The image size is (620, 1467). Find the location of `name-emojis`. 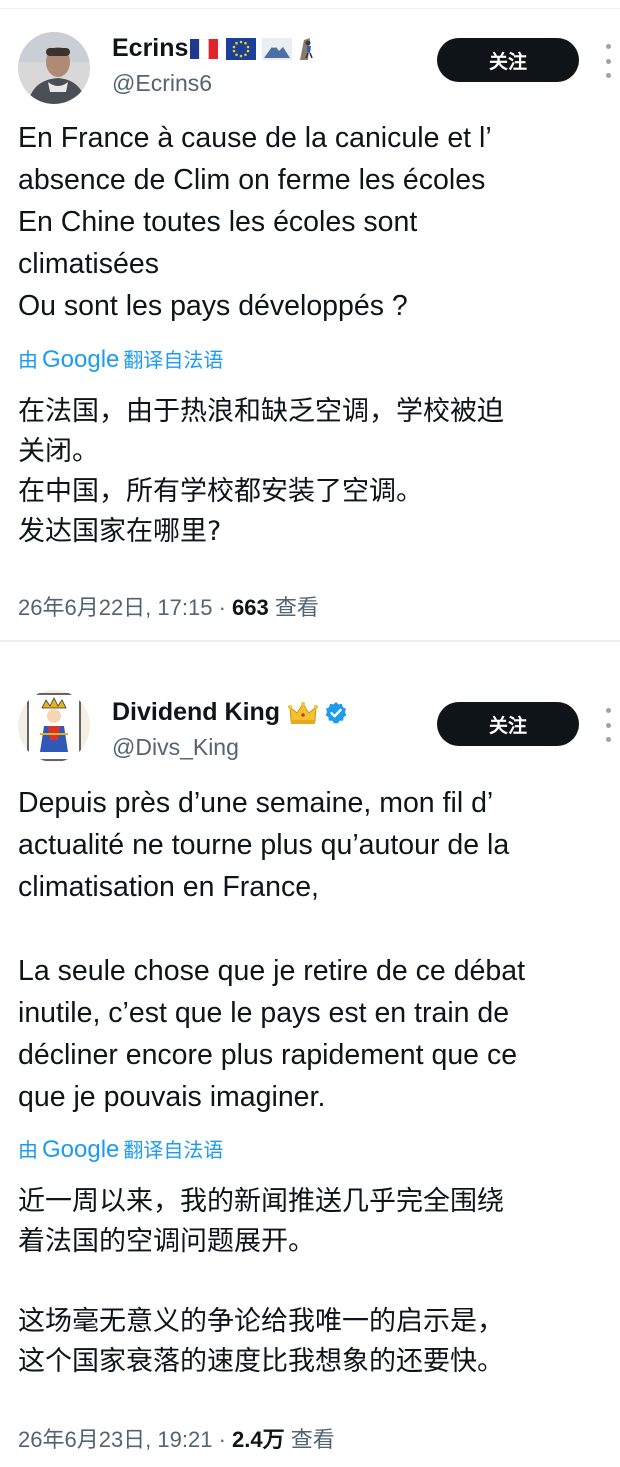

name-emojis is located at coordinates (253, 49).